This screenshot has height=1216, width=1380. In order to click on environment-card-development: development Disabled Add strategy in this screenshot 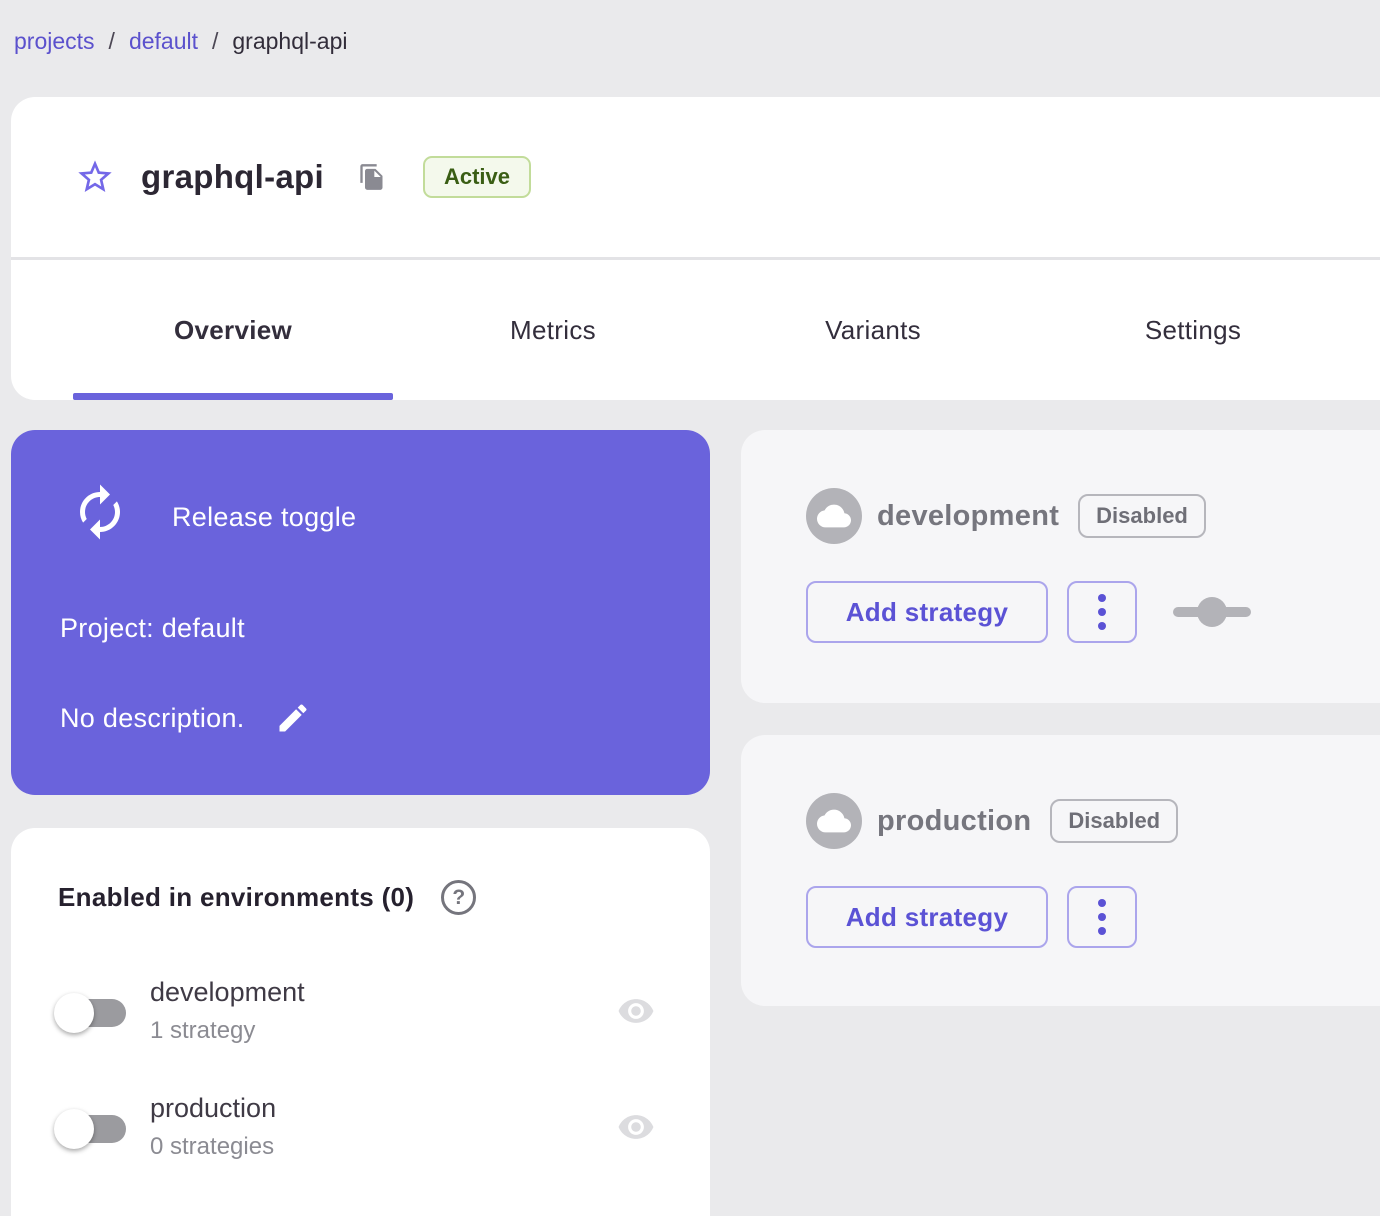, I will do `click(1060, 566)`.